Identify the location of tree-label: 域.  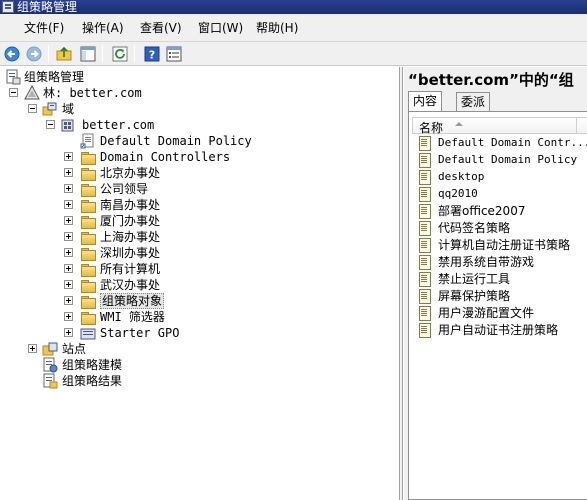
(68, 109).